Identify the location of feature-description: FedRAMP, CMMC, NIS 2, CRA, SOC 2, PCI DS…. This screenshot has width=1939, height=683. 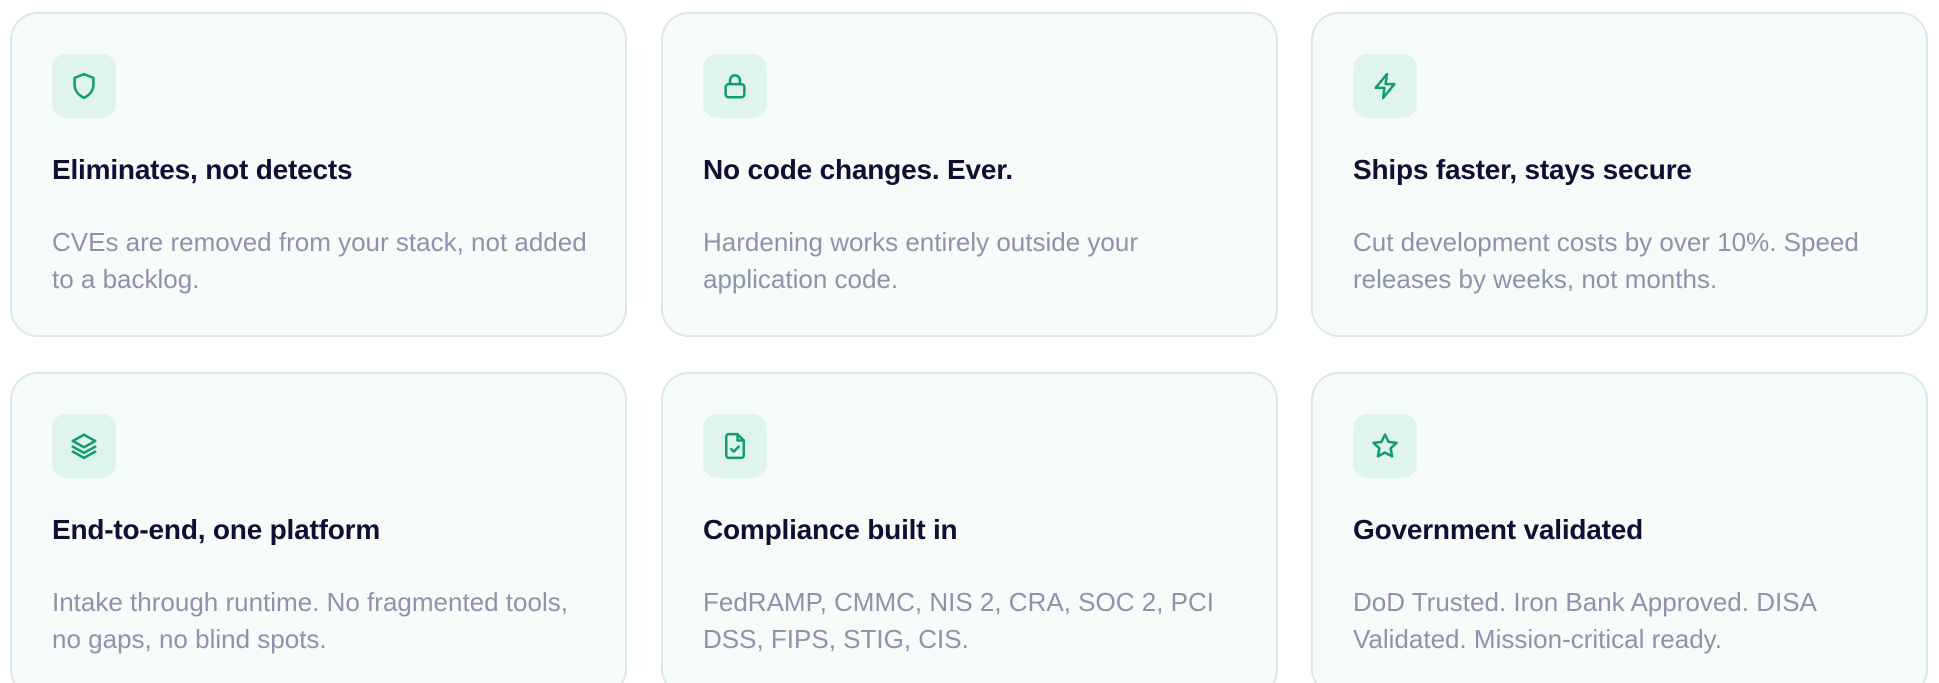
(958, 620).